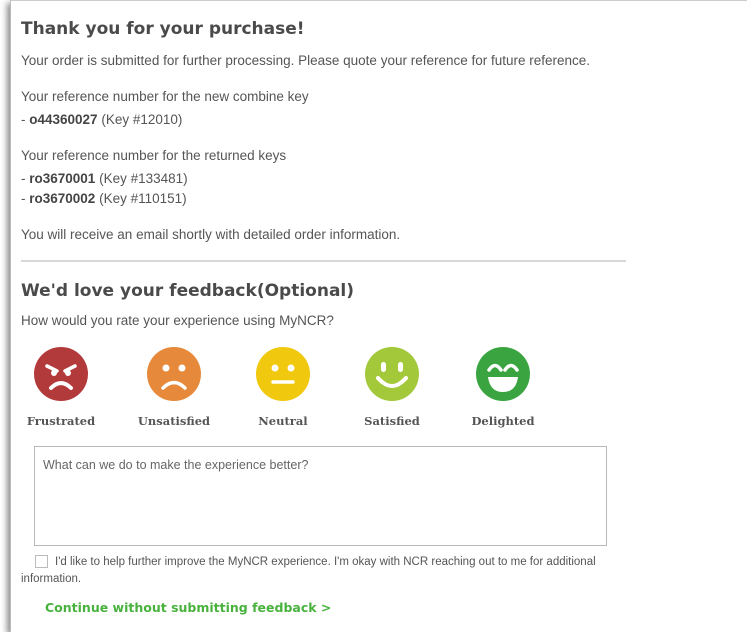  Describe the element at coordinates (163, 29) in the screenshot. I see `page-title: Thank you for your purchase!` at that location.